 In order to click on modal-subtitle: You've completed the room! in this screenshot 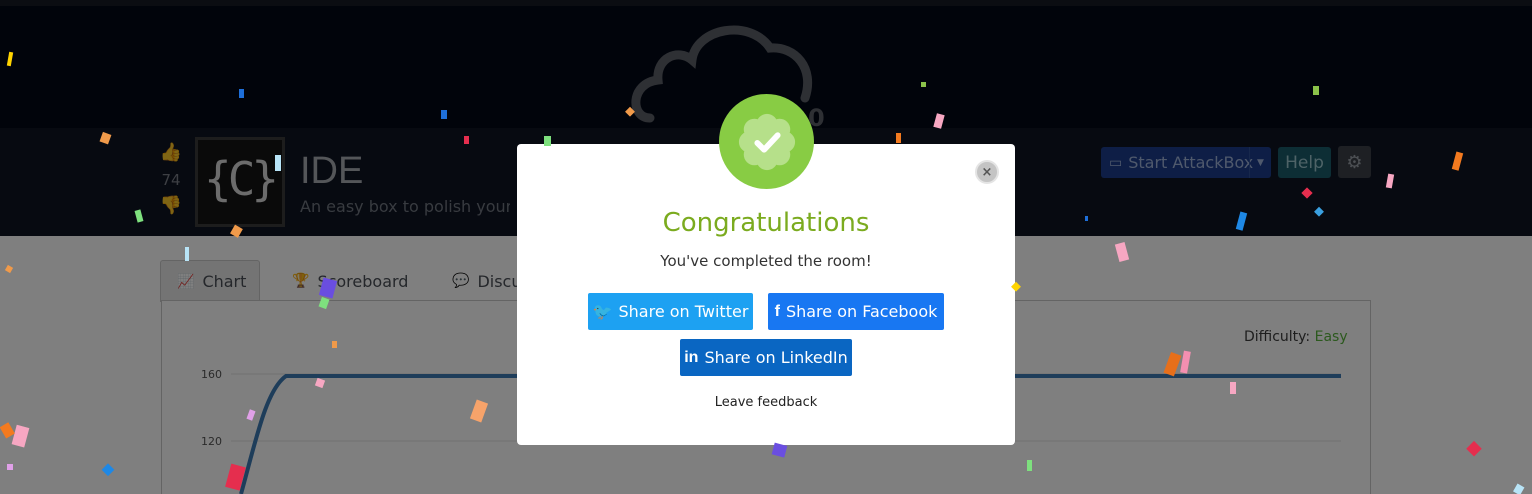, I will do `click(766, 261)`.